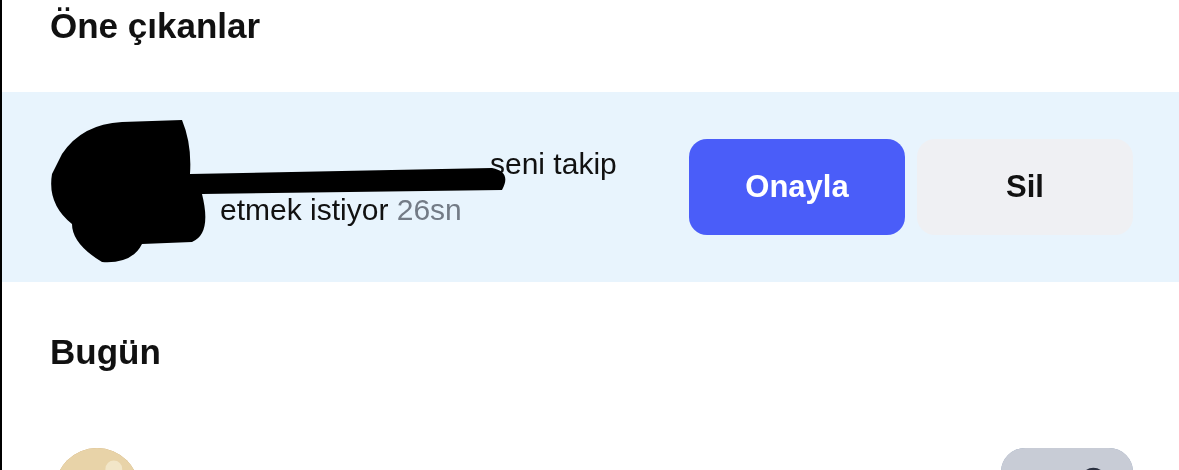 Image resolution: width=1179 pixels, height=470 pixels. What do you see at coordinates (1025, 187) in the screenshot?
I see `delete-button: Sil` at bounding box center [1025, 187].